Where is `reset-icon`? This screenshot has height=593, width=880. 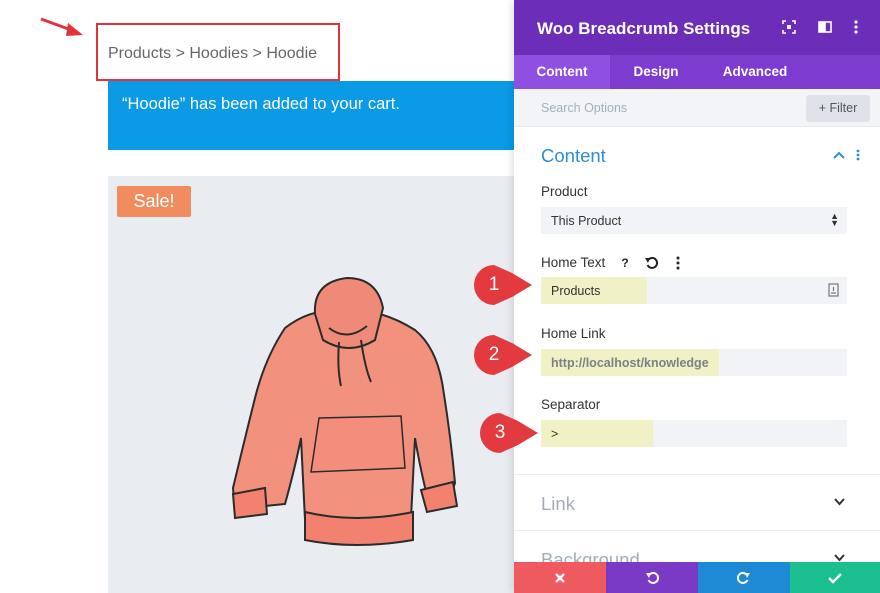
reset-icon is located at coordinates (652, 263).